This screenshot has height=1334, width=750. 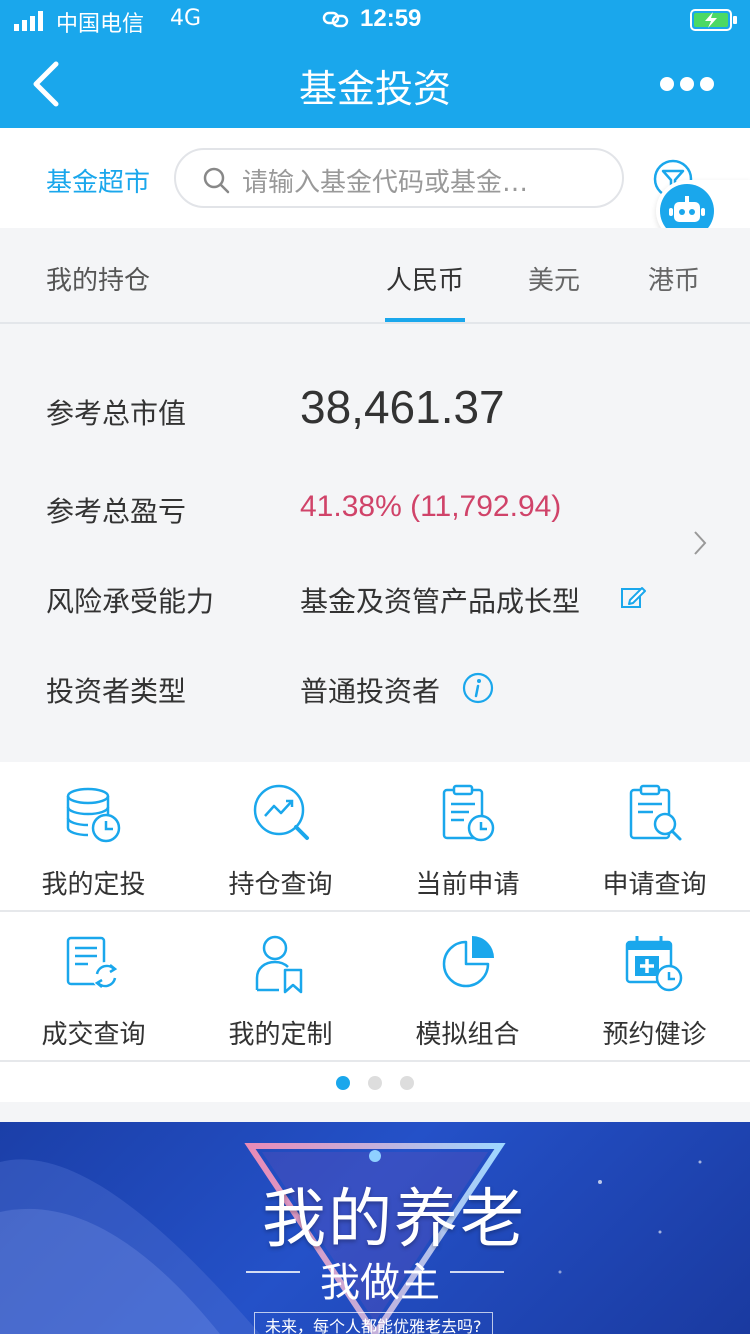 I want to click on info-icon, so click(x=478, y=688).